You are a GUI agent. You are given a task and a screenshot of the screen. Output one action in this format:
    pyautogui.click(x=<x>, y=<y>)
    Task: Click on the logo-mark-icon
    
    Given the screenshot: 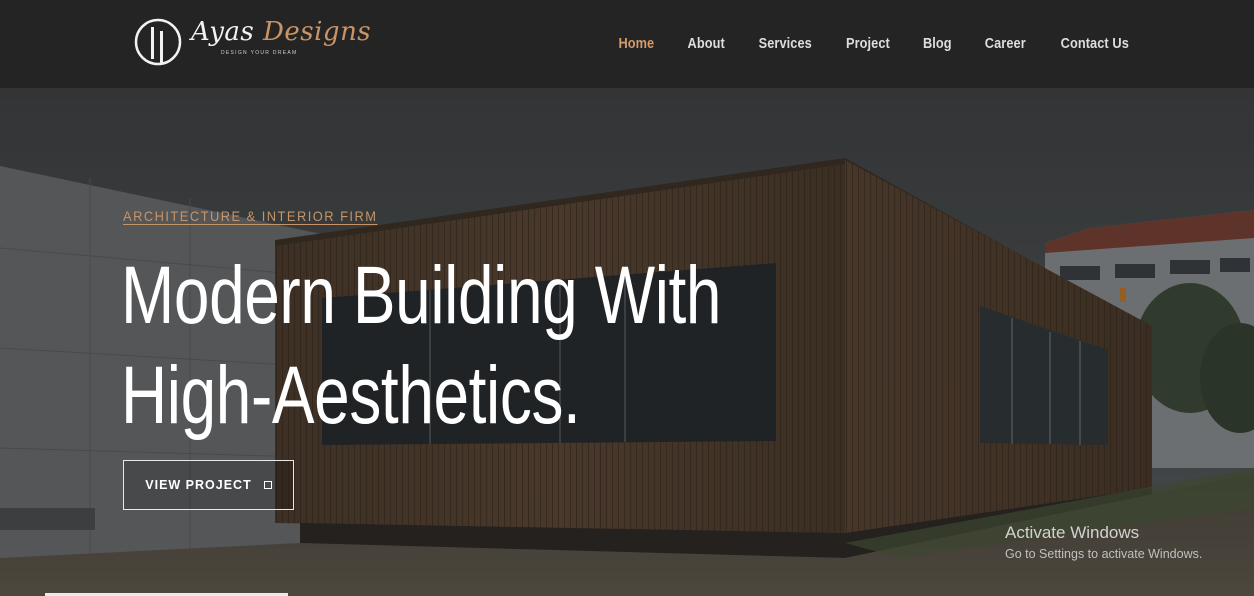 What is the action you would take?
    pyautogui.click(x=158, y=42)
    